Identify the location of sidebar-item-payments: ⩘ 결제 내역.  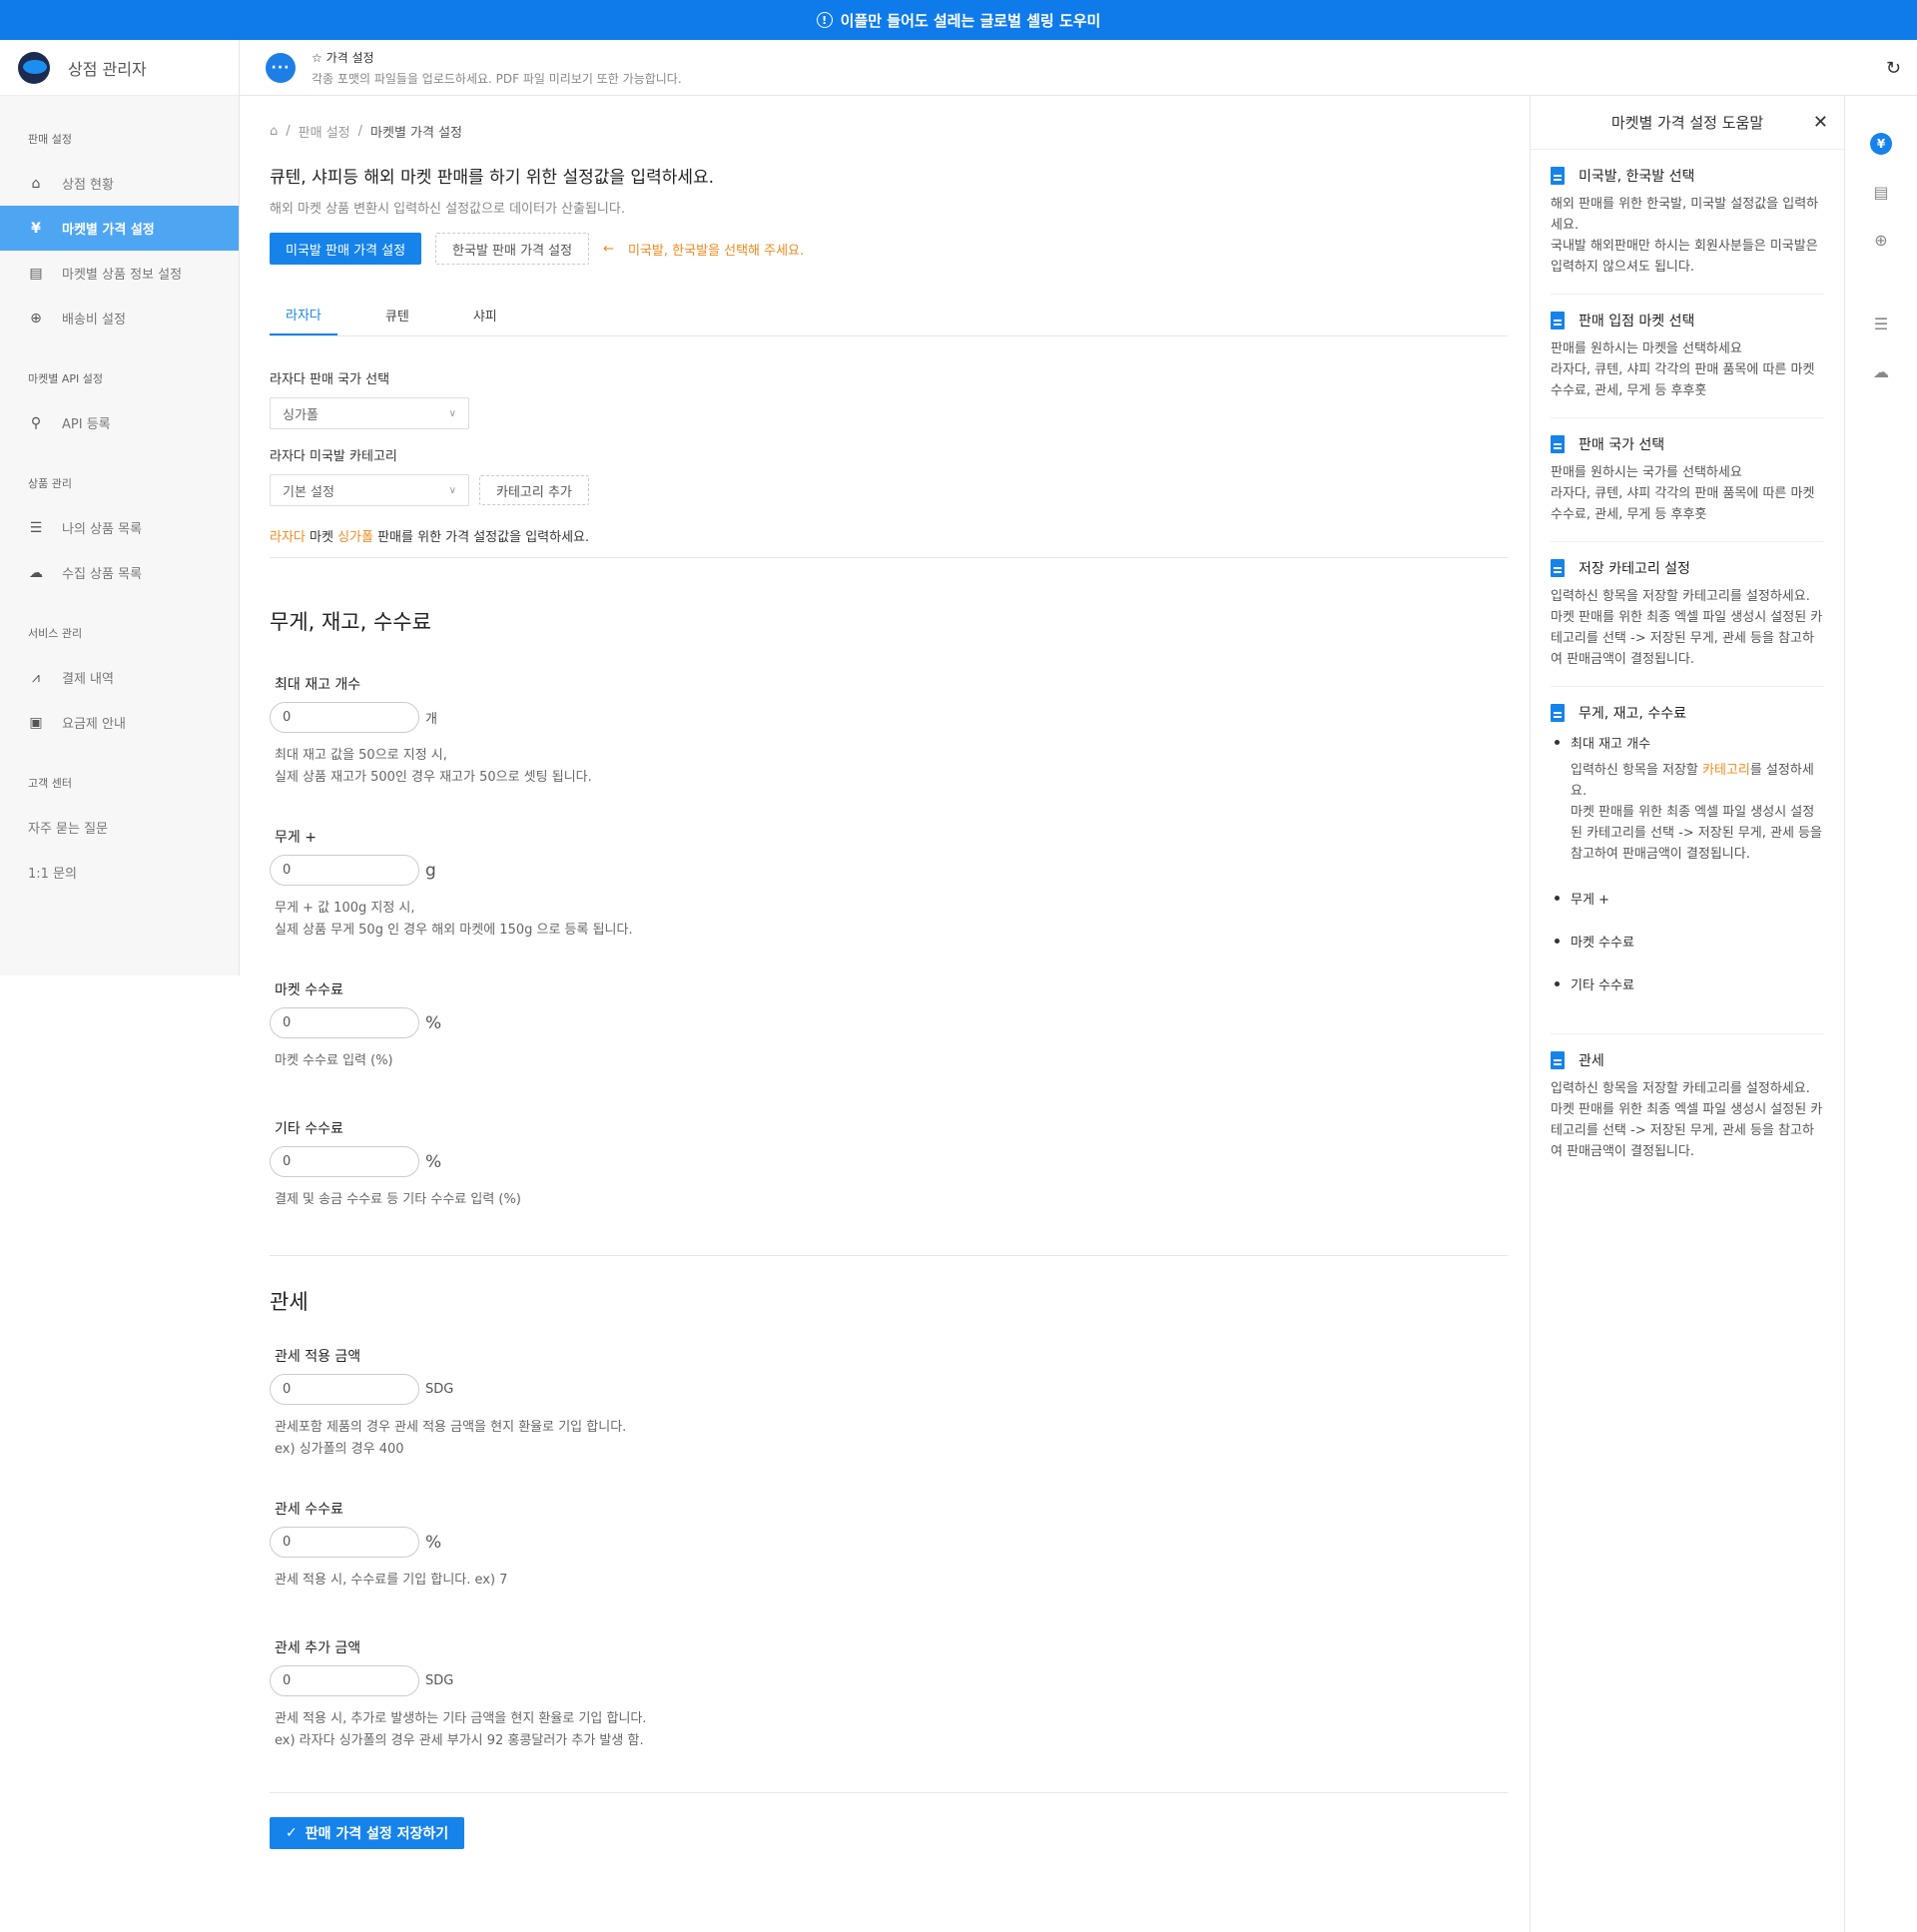
(119, 677).